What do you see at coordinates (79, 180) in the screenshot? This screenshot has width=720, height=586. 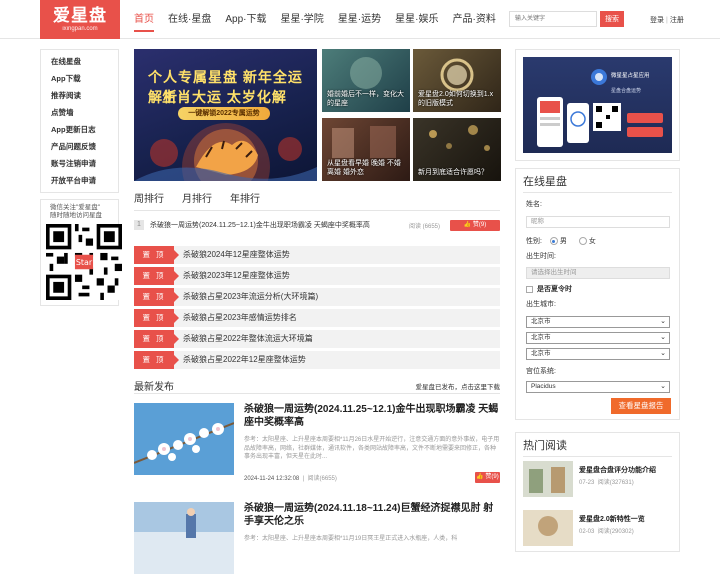 I see `menu-open-platform: 开放平台申请` at bounding box center [79, 180].